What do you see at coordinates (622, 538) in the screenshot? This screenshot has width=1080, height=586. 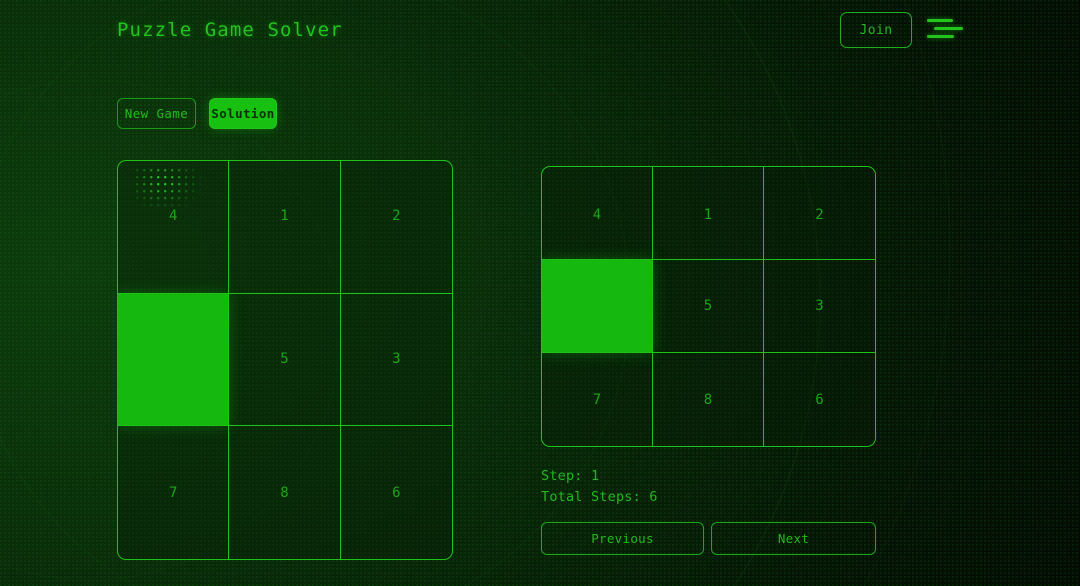 I see `previous-button: Previous` at bounding box center [622, 538].